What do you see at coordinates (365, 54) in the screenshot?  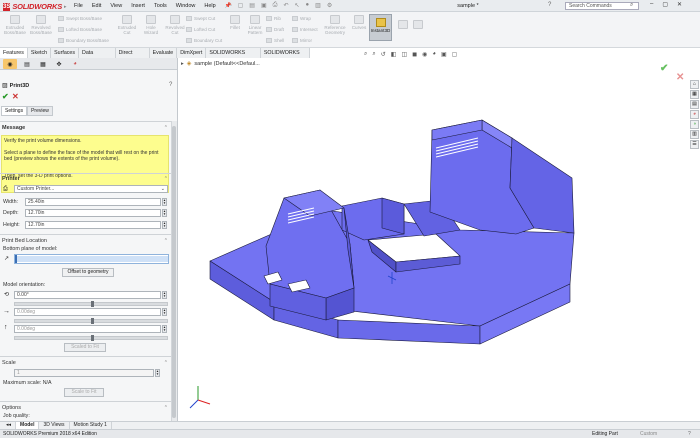 I see `zoom-to-fit-icon: ⌕` at bounding box center [365, 54].